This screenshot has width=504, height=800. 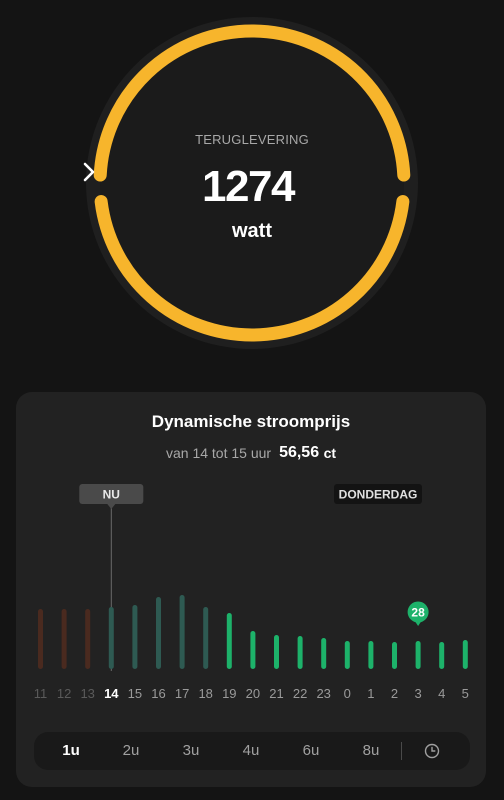 What do you see at coordinates (253, 693) in the screenshot?
I see `hour-label-20: 20` at bounding box center [253, 693].